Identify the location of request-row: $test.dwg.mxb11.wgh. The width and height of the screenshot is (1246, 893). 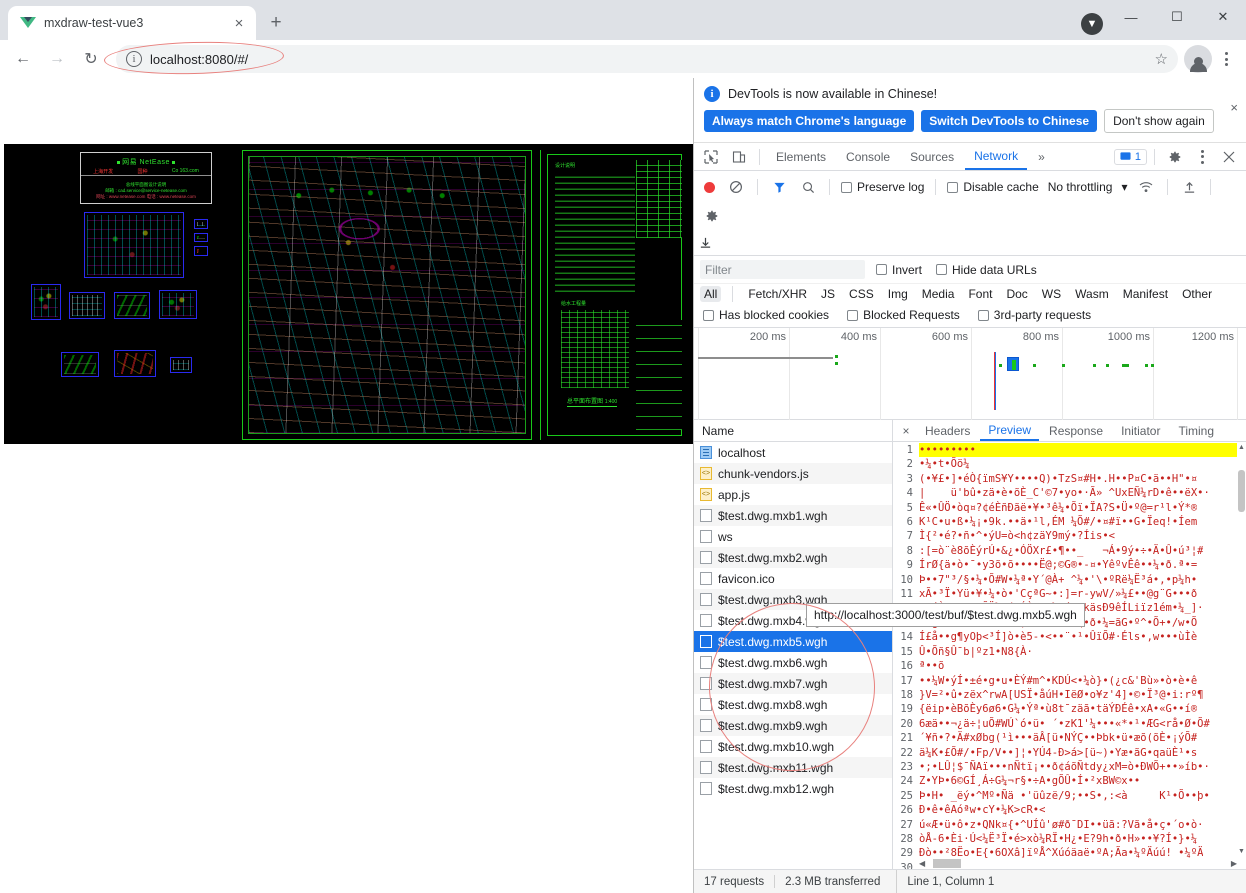
(793, 767).